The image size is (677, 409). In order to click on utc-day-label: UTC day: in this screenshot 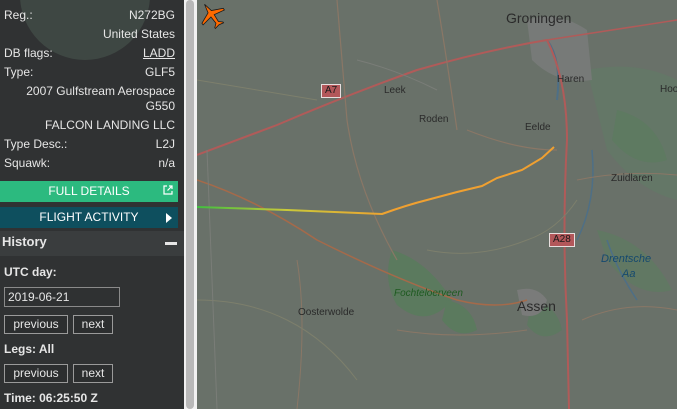, I will do `click(30, 272)`.